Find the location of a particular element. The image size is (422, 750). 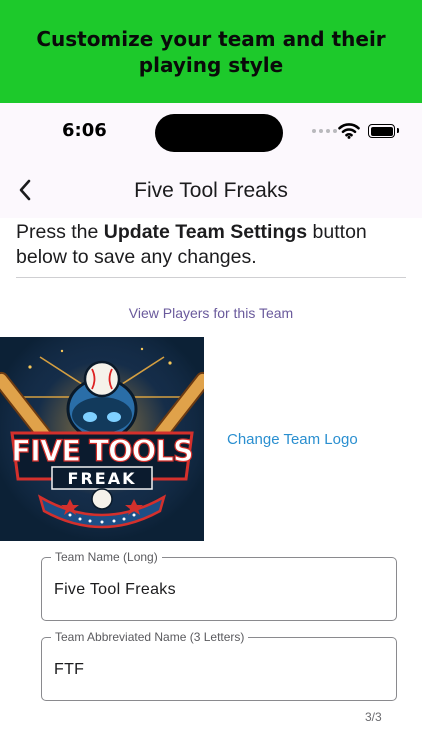

instructions-prefix: Press the is located at coordinates (60, 232).